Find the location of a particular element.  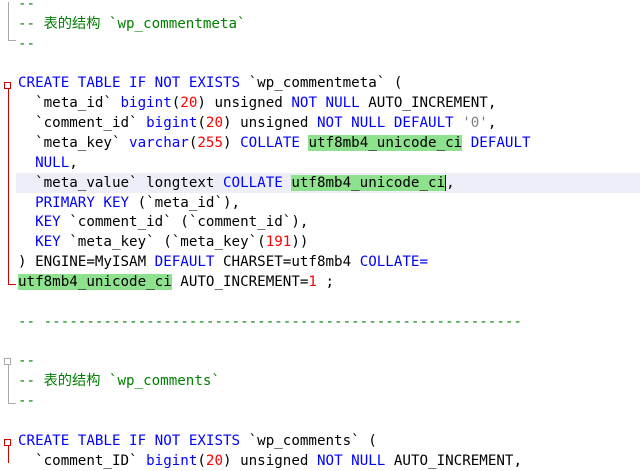

code-token: `comment_id` is located at coordinates (82, 123).